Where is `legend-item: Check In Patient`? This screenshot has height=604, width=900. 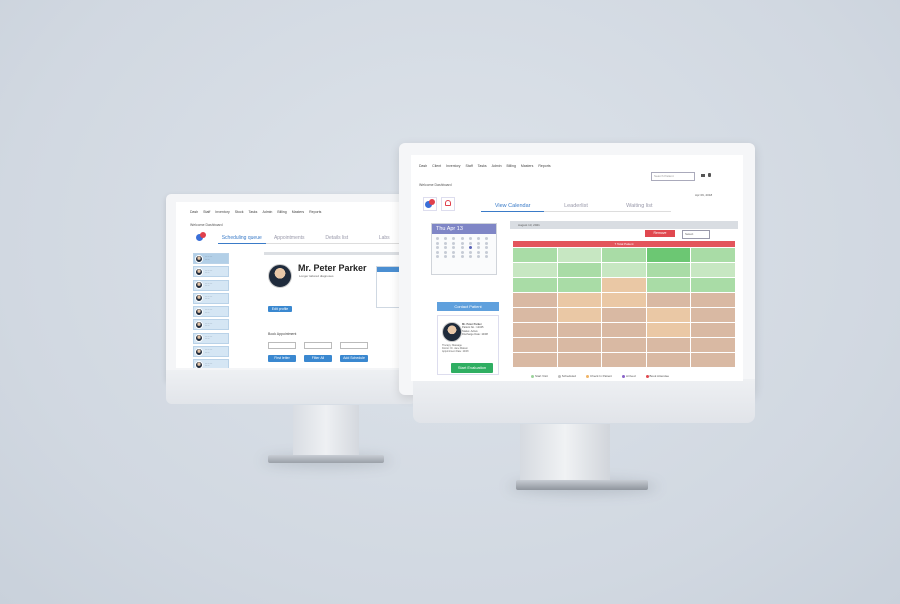
legend-item: Check In Patient is located at coordinates (598, 376).